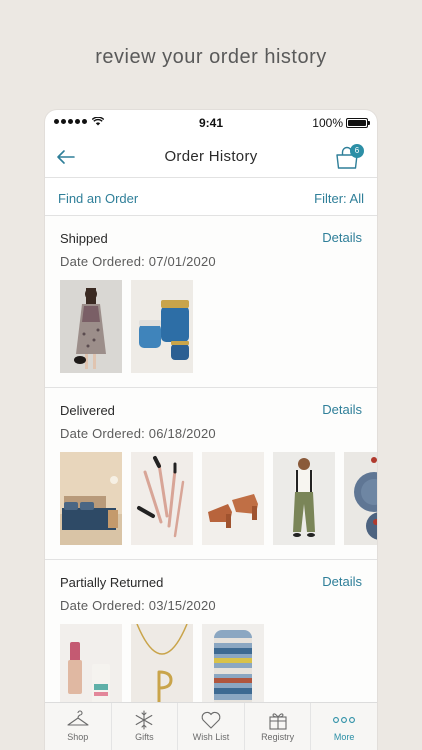 This screenshot has height=750, width=422. I want to click on product-thumbnail-candles, so click(162, 326).